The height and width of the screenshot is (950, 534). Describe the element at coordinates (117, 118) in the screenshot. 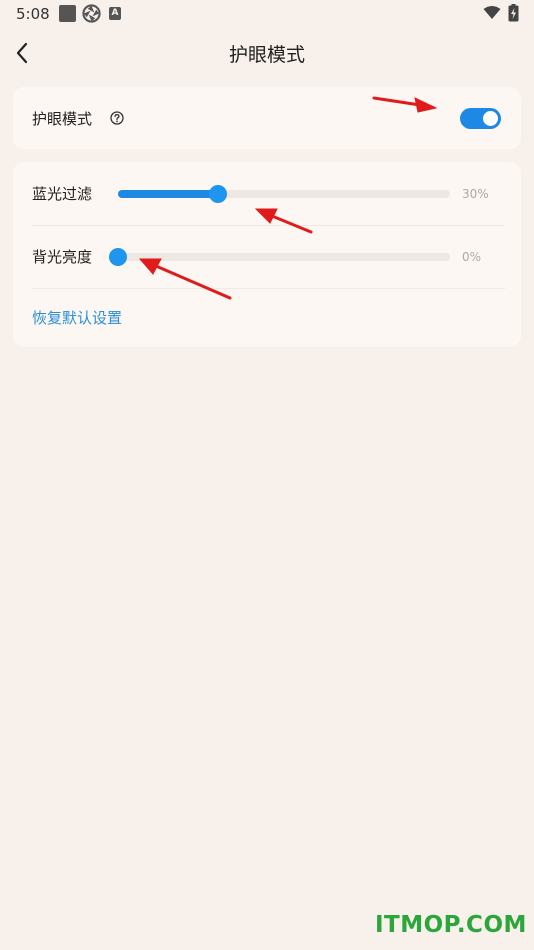

I see `question-circle-icon` at that location.